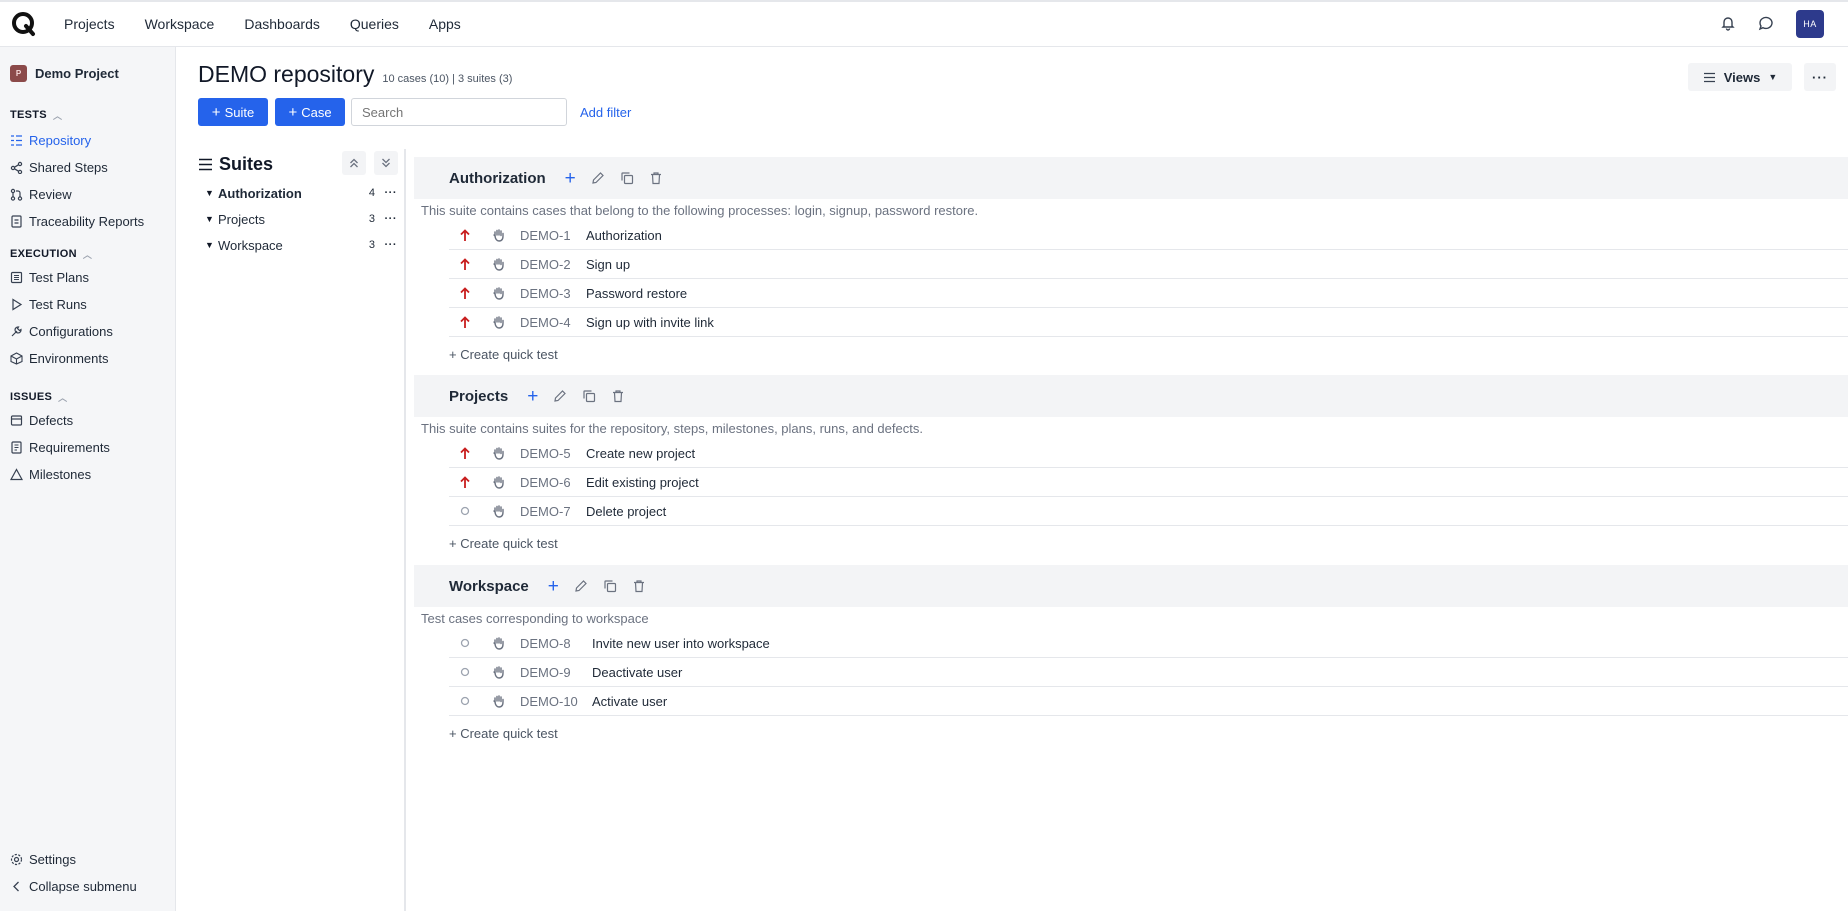  I want to click on sidebar-item-shared-steps: Shared Steps, so click(88, 167).